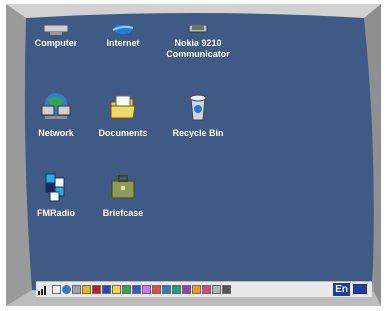  What do you see at coordinates (198, 27) in the screenshot?
I see `nokia-communicator-icon` at bounding box center [198, 27].